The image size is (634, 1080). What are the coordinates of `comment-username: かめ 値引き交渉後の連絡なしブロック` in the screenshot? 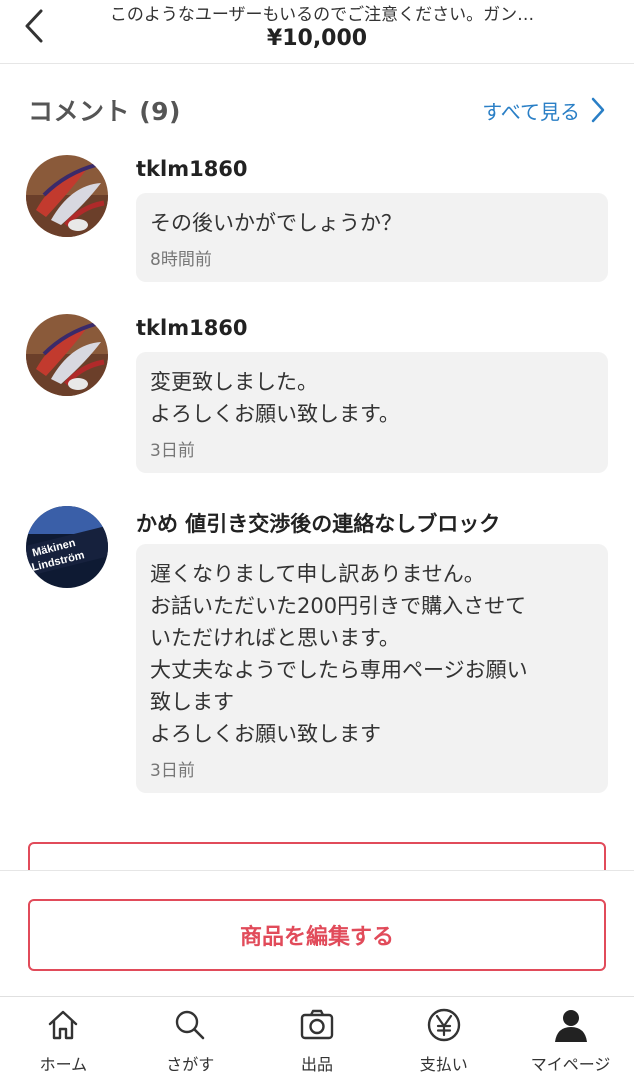 It's located at (318, 523).